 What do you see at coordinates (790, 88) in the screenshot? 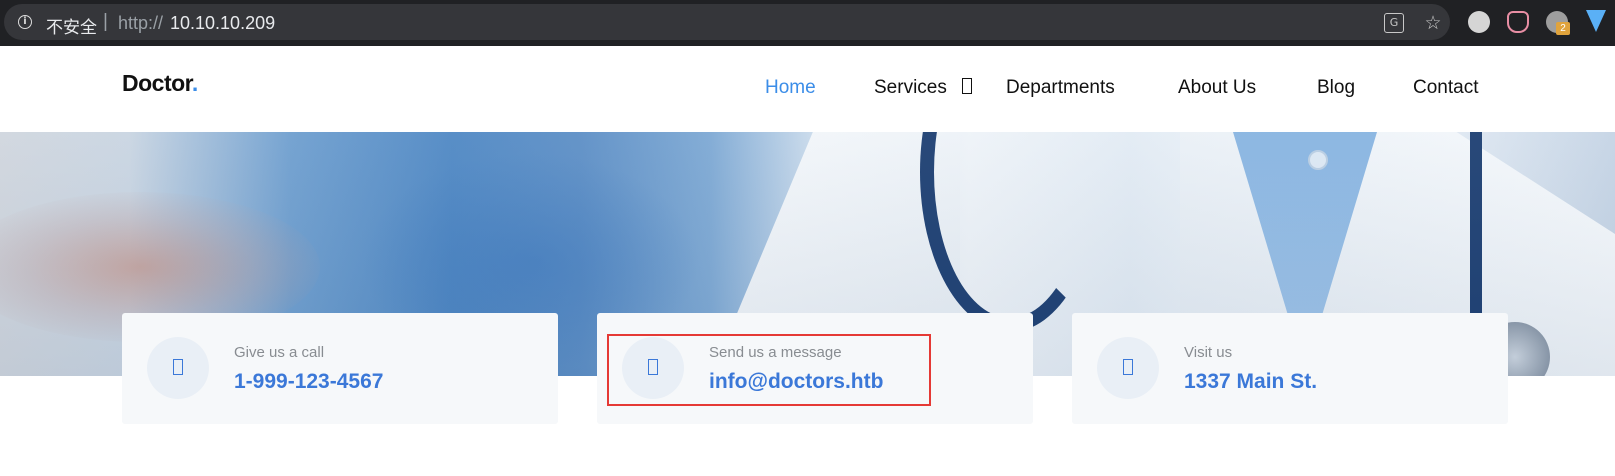
I see `nav-home: Home` at bounding box center [790, 88].